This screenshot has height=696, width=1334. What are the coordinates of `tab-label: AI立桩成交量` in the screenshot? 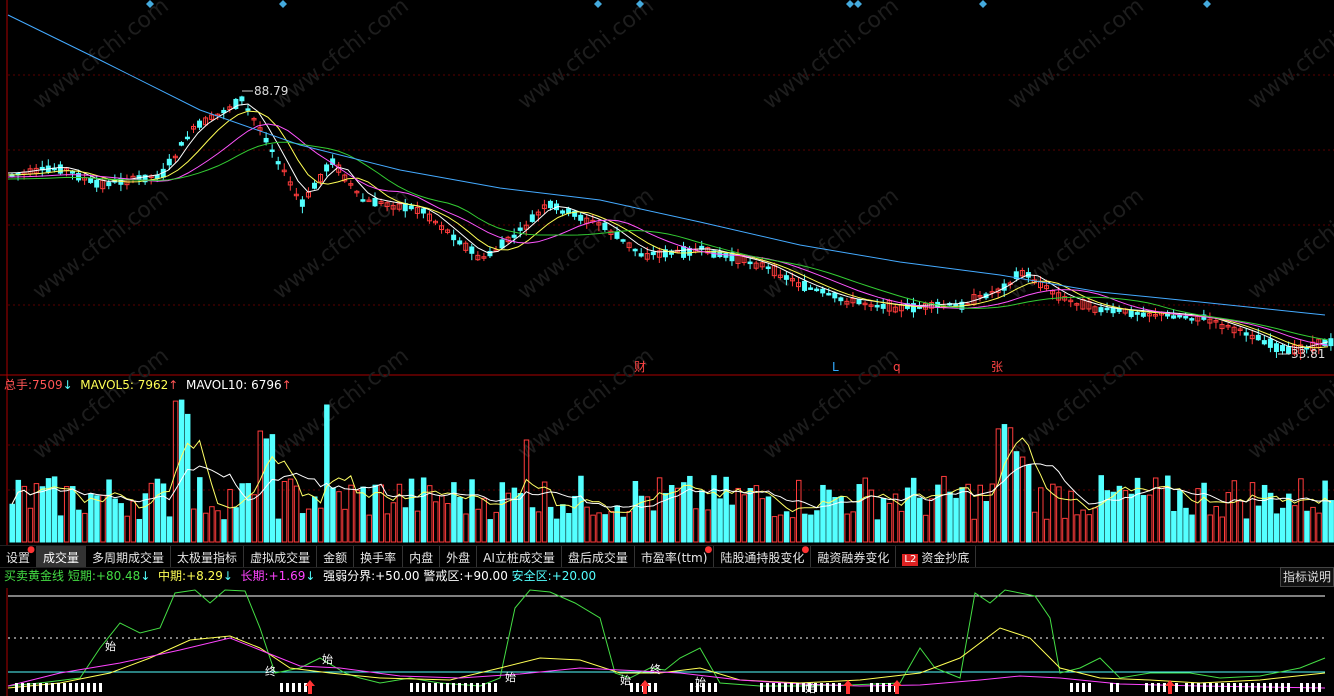 It's located at (519, 558).